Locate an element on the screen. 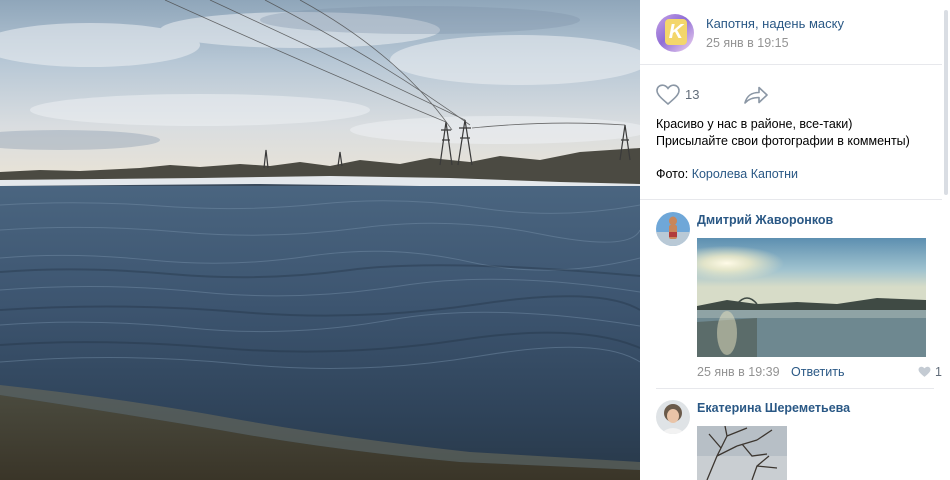 The width and height of the screenshot is (950, 480). group-logo-letter: K is located at coordinates (676, 32).